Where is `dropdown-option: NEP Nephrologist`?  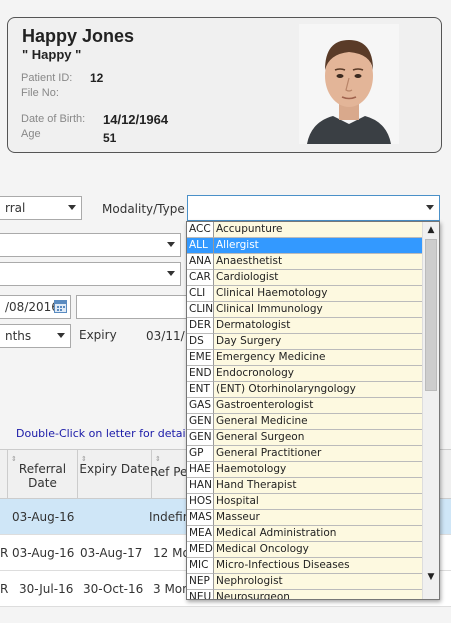
dropdown-option: NEP Nephrologist is located at coordinates (305, 582).